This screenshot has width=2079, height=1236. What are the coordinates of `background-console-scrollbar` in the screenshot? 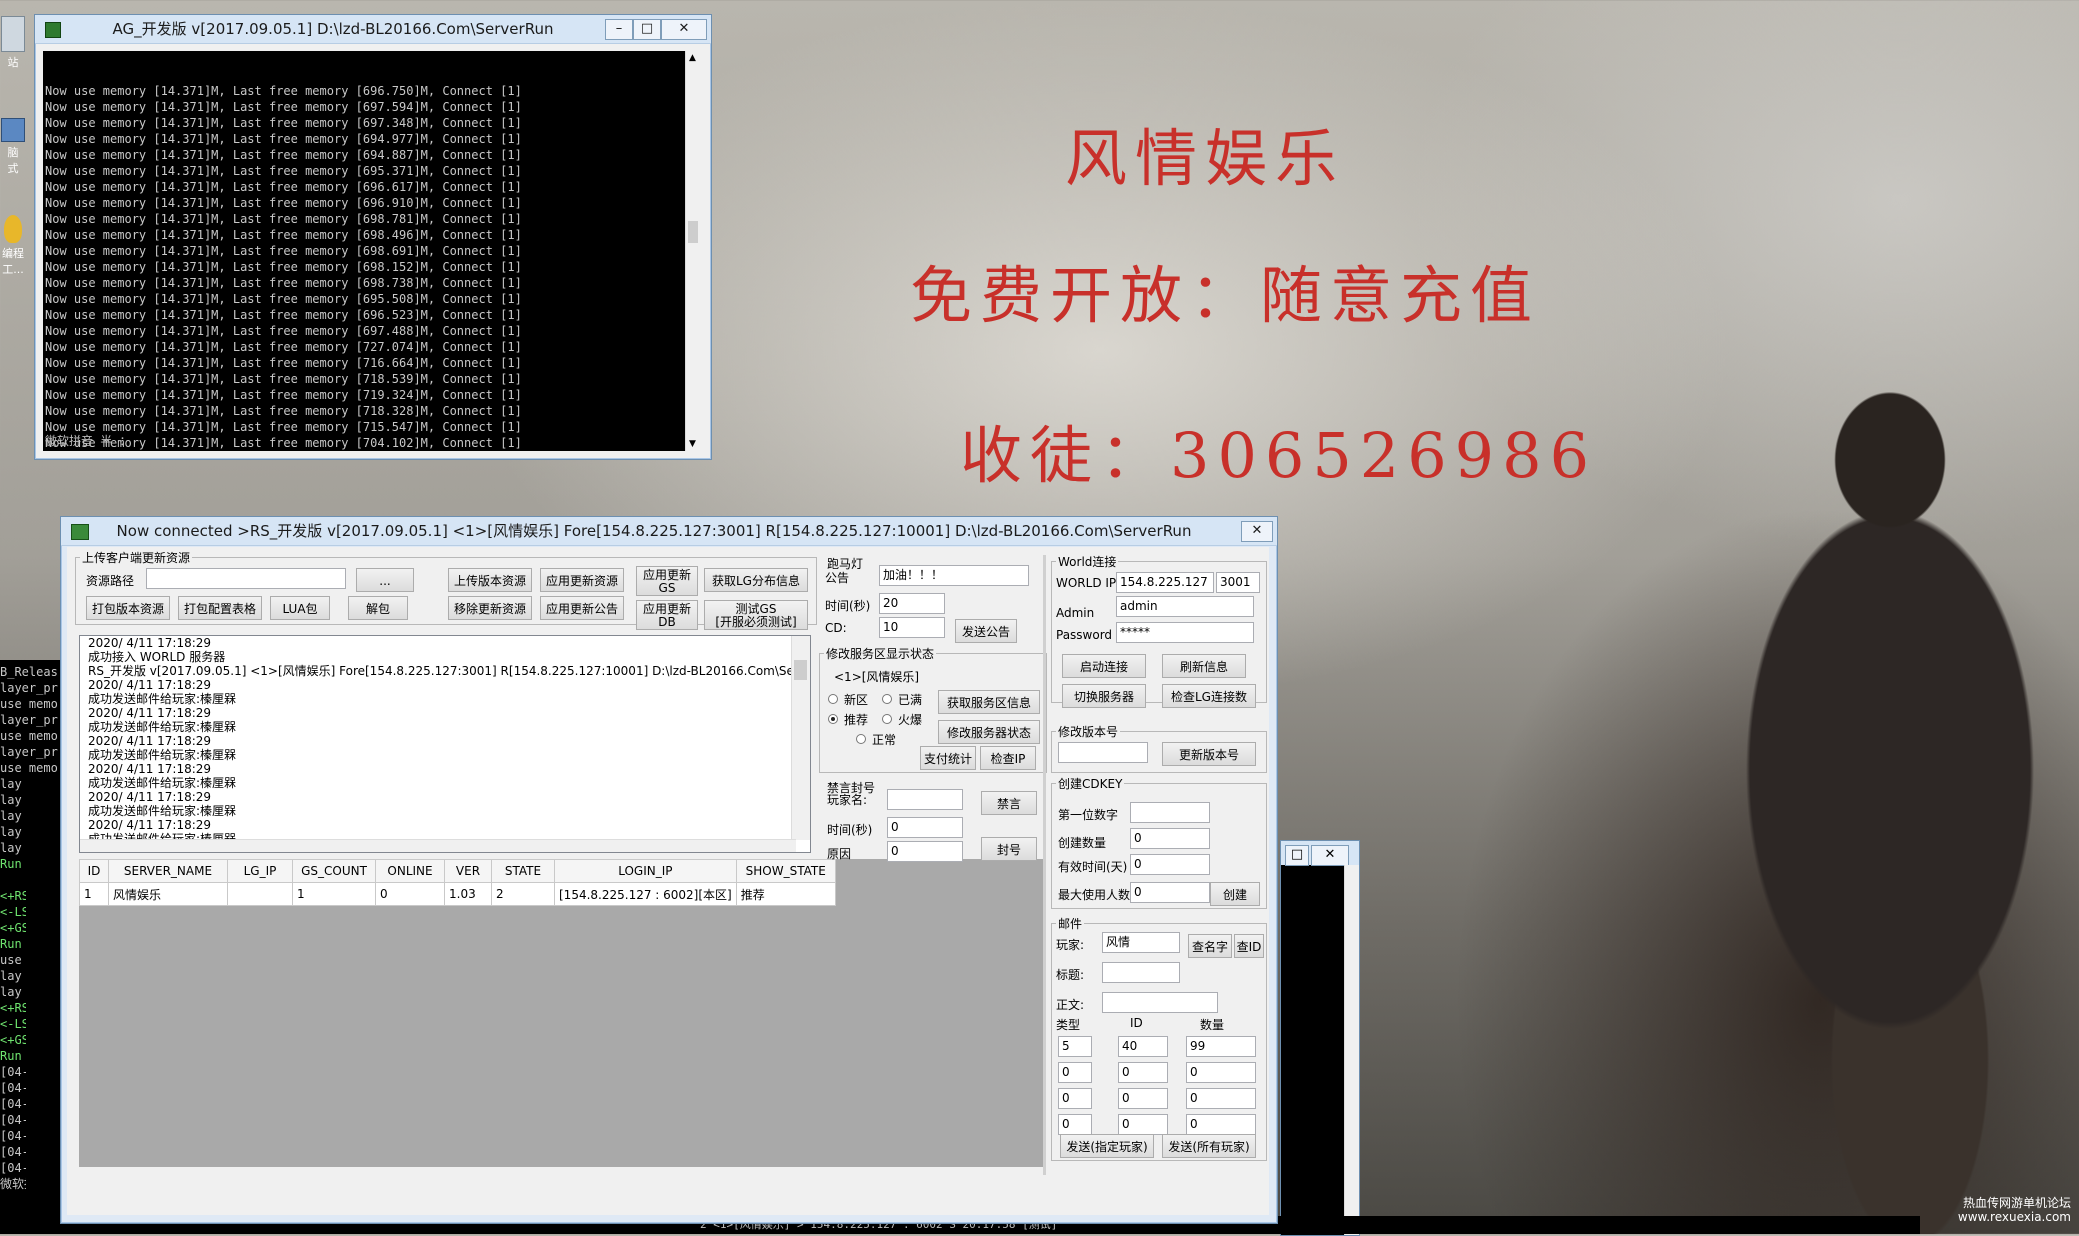 It's located at (1351, 1050).